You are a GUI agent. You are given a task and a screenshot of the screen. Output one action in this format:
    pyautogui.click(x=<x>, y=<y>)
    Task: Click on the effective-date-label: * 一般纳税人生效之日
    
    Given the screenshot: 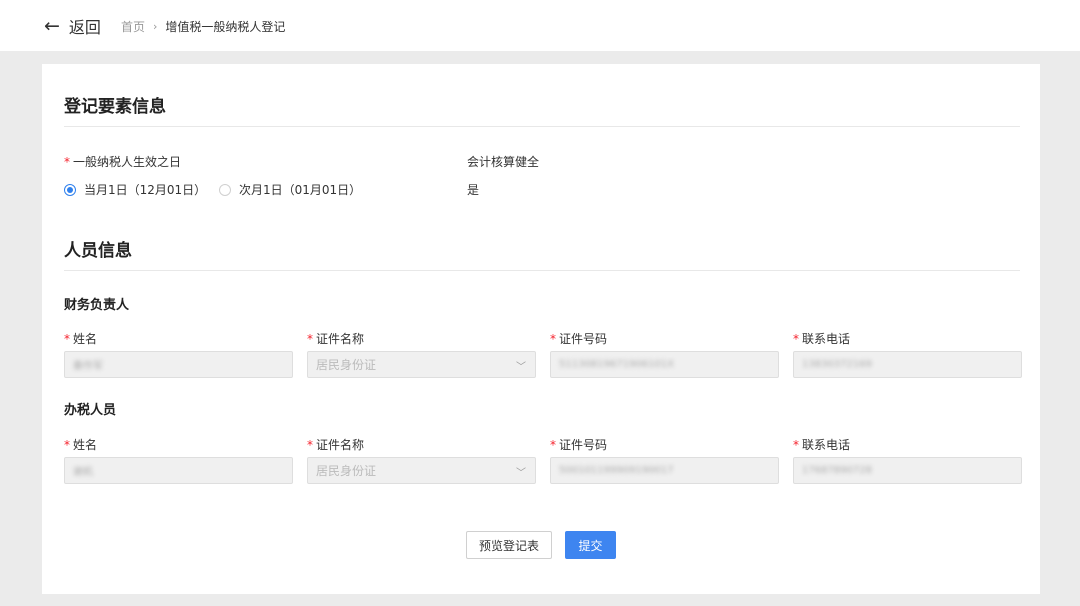 What is the action you would take?
    pyautogui.click(x=123, y=162)
    